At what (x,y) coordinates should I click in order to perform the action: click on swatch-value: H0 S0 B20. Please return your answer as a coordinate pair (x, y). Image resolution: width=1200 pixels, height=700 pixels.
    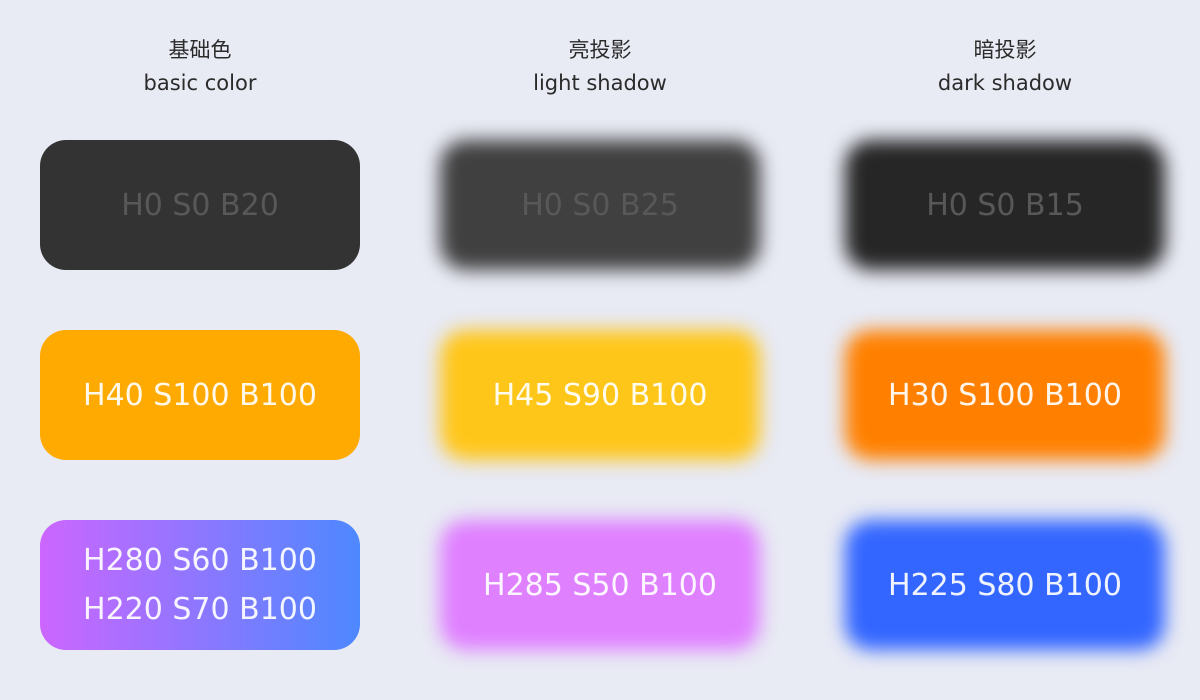
    Looking at the image, I should click on (200, 205).